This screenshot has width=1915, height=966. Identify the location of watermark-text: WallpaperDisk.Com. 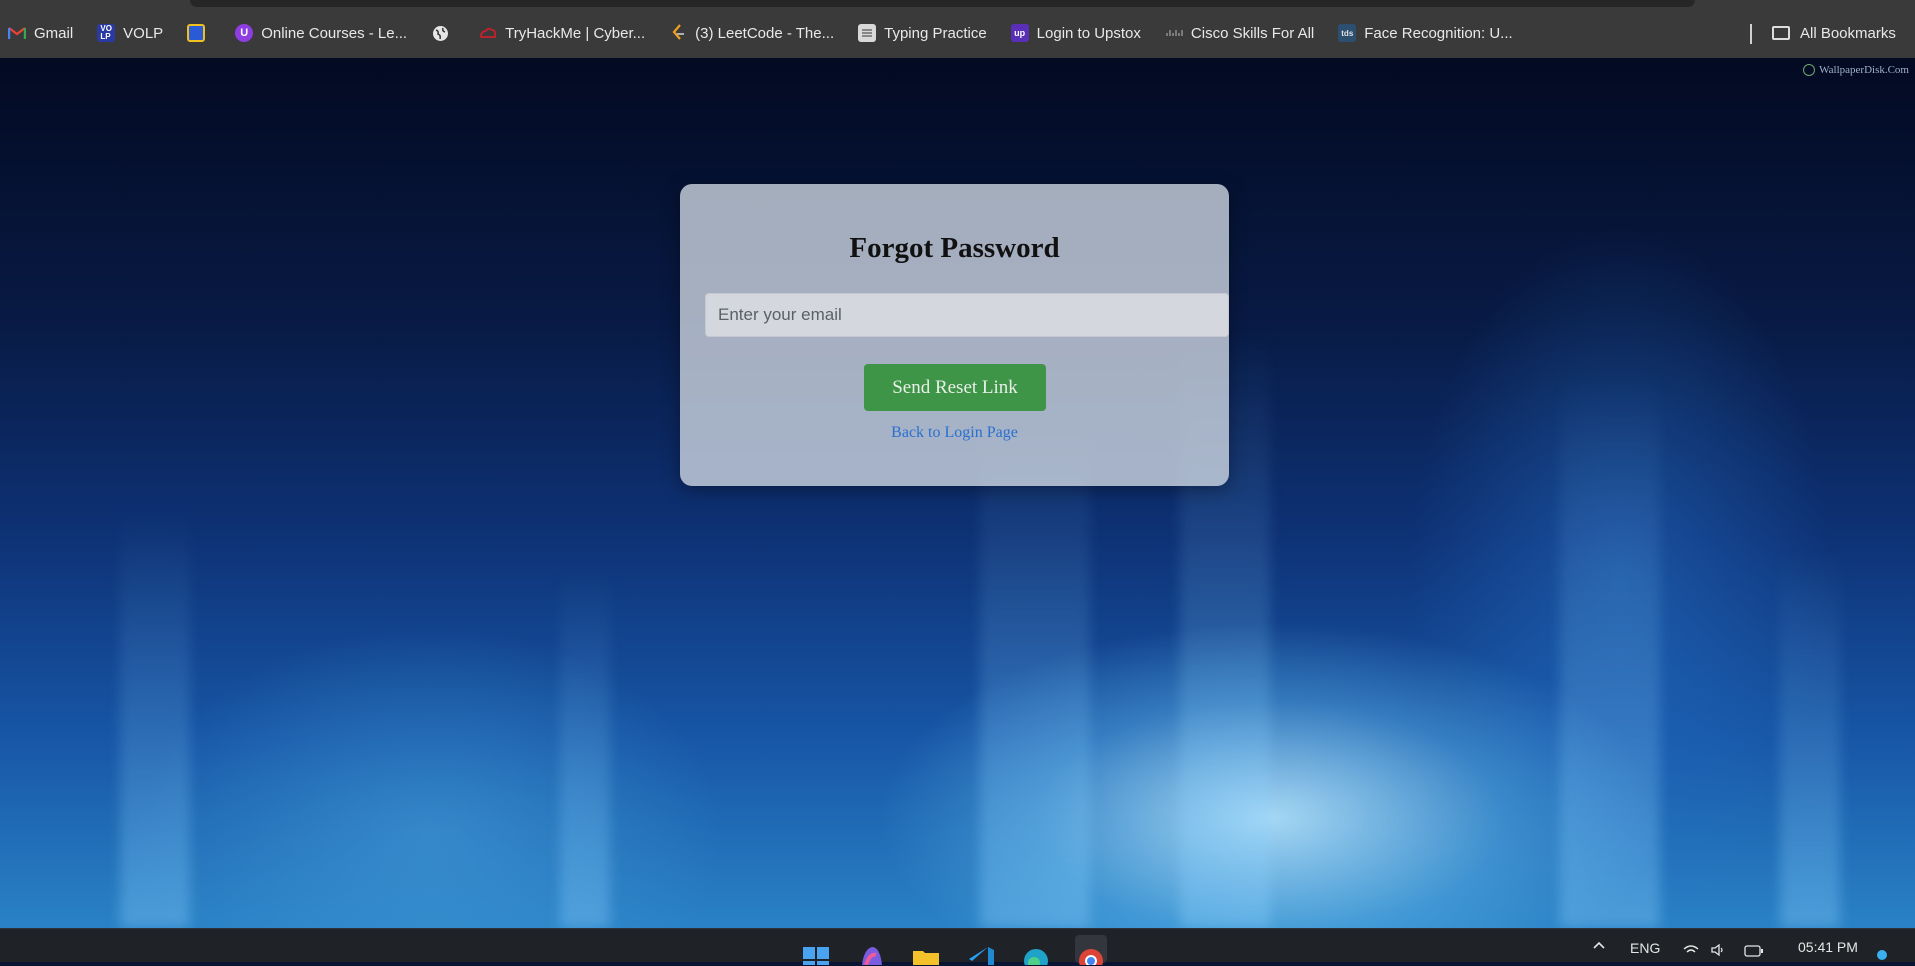
(1864, 70).